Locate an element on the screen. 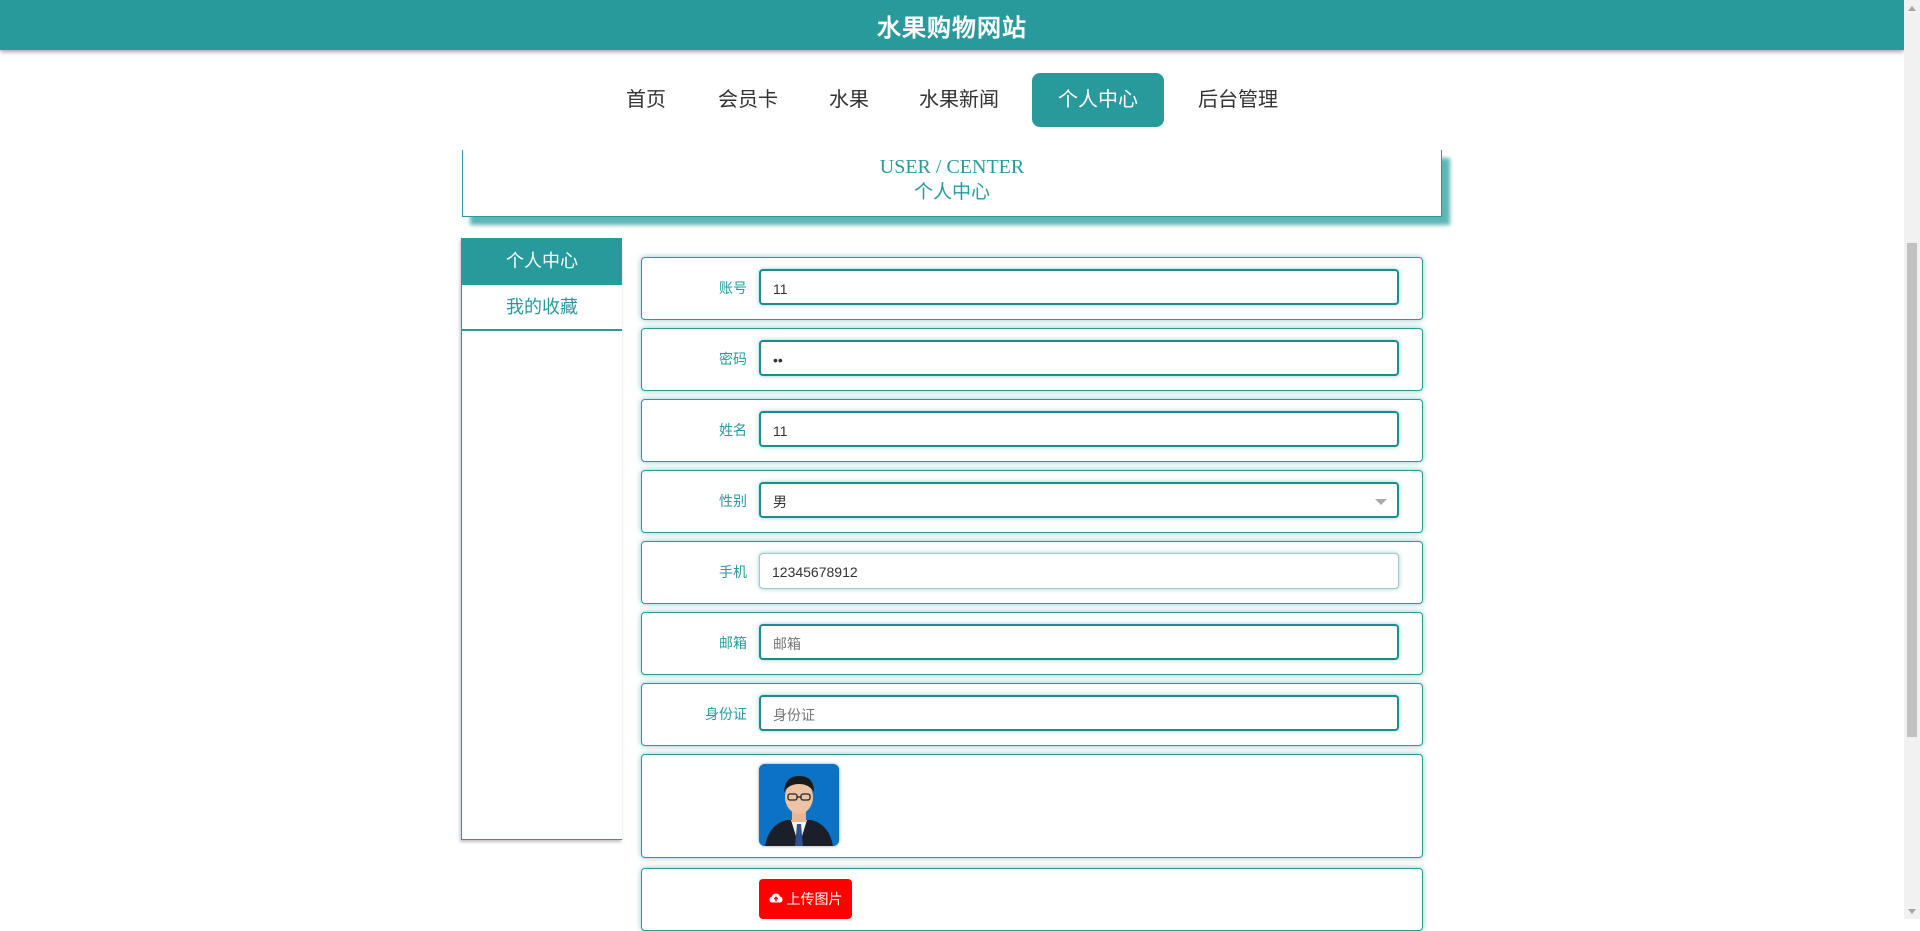 The image size is (1920, 931). password-label: 密码 is located at coordinates (733, 359).